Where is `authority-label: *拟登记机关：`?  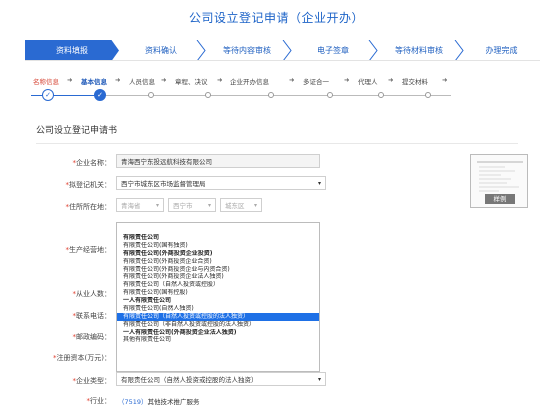
authority-label: *拟登记机关： is located at coordinates (88, 185).